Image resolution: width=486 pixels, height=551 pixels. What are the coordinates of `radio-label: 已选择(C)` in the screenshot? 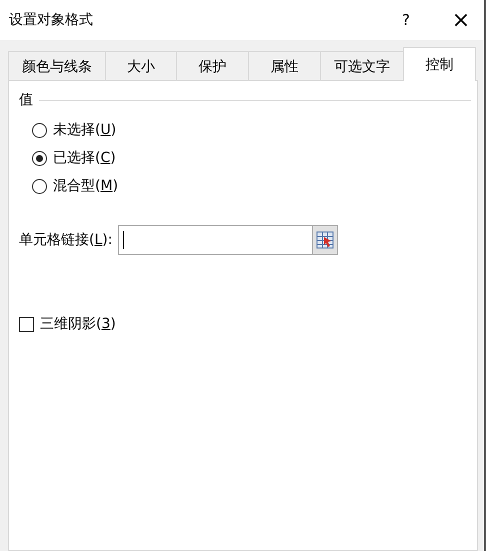 It's located at (84, 158).